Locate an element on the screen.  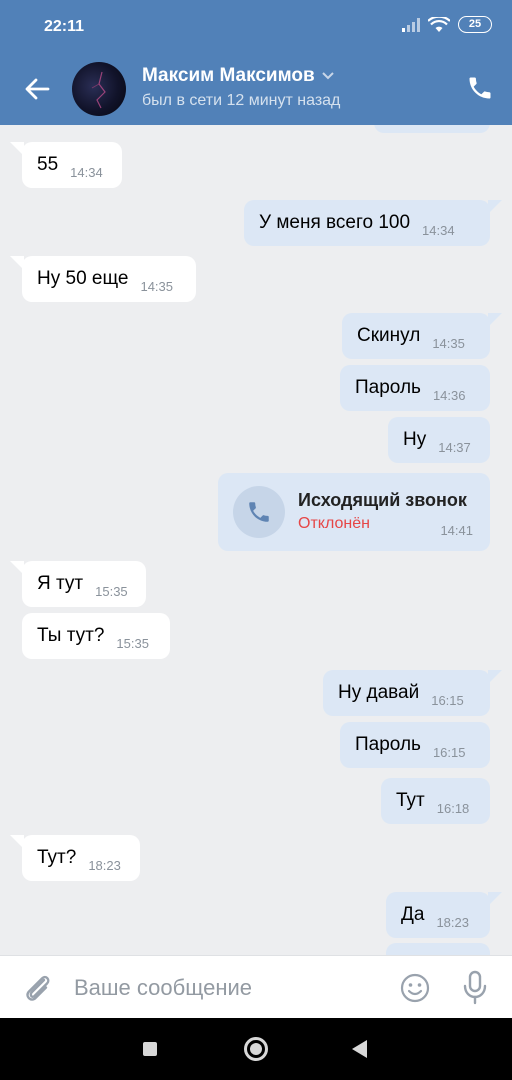
call-title: Исходящий звонок is located at coordinates (382, 500).